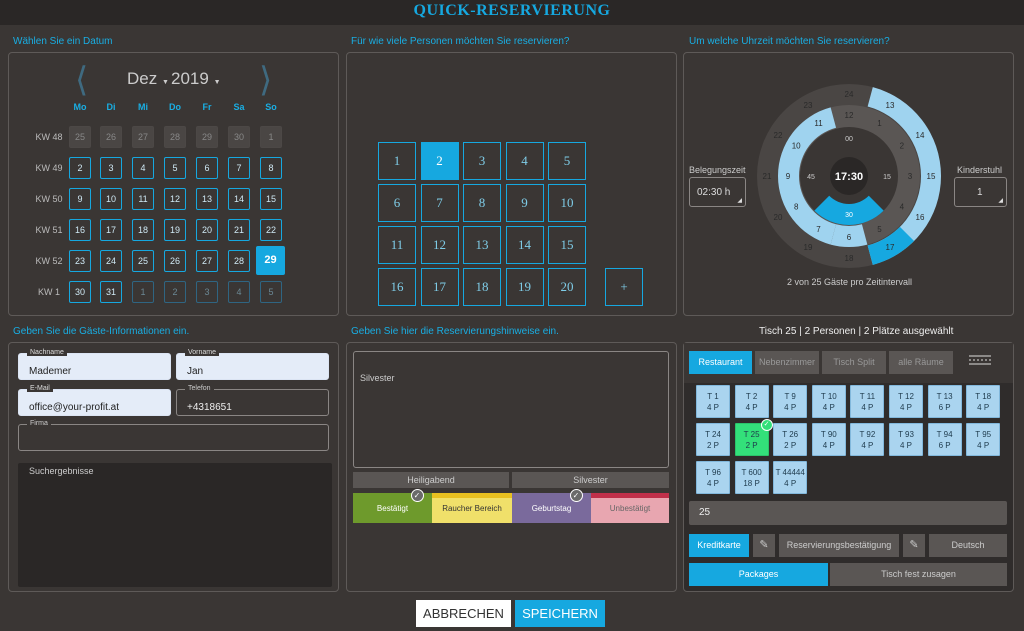 The image size is (1024, 631). What do you see at coordinates (482, 245) in the screenshot?
I see `person-count-button: 13` at bounding box center [482, 245].